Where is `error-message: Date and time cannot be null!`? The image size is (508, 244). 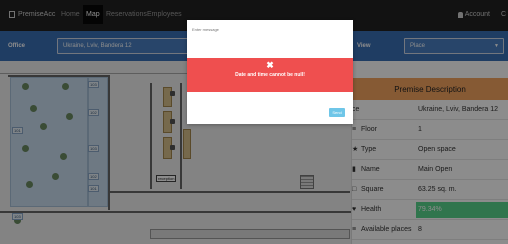
error-message: Date and time cannot be null! is located at coordinates (270, 75).